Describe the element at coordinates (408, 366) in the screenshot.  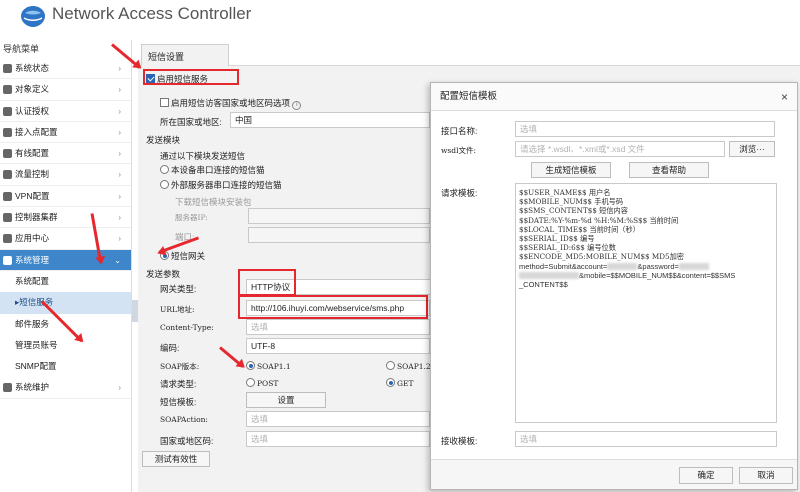
I see `soap12-option: SOAP1.2` at that location.